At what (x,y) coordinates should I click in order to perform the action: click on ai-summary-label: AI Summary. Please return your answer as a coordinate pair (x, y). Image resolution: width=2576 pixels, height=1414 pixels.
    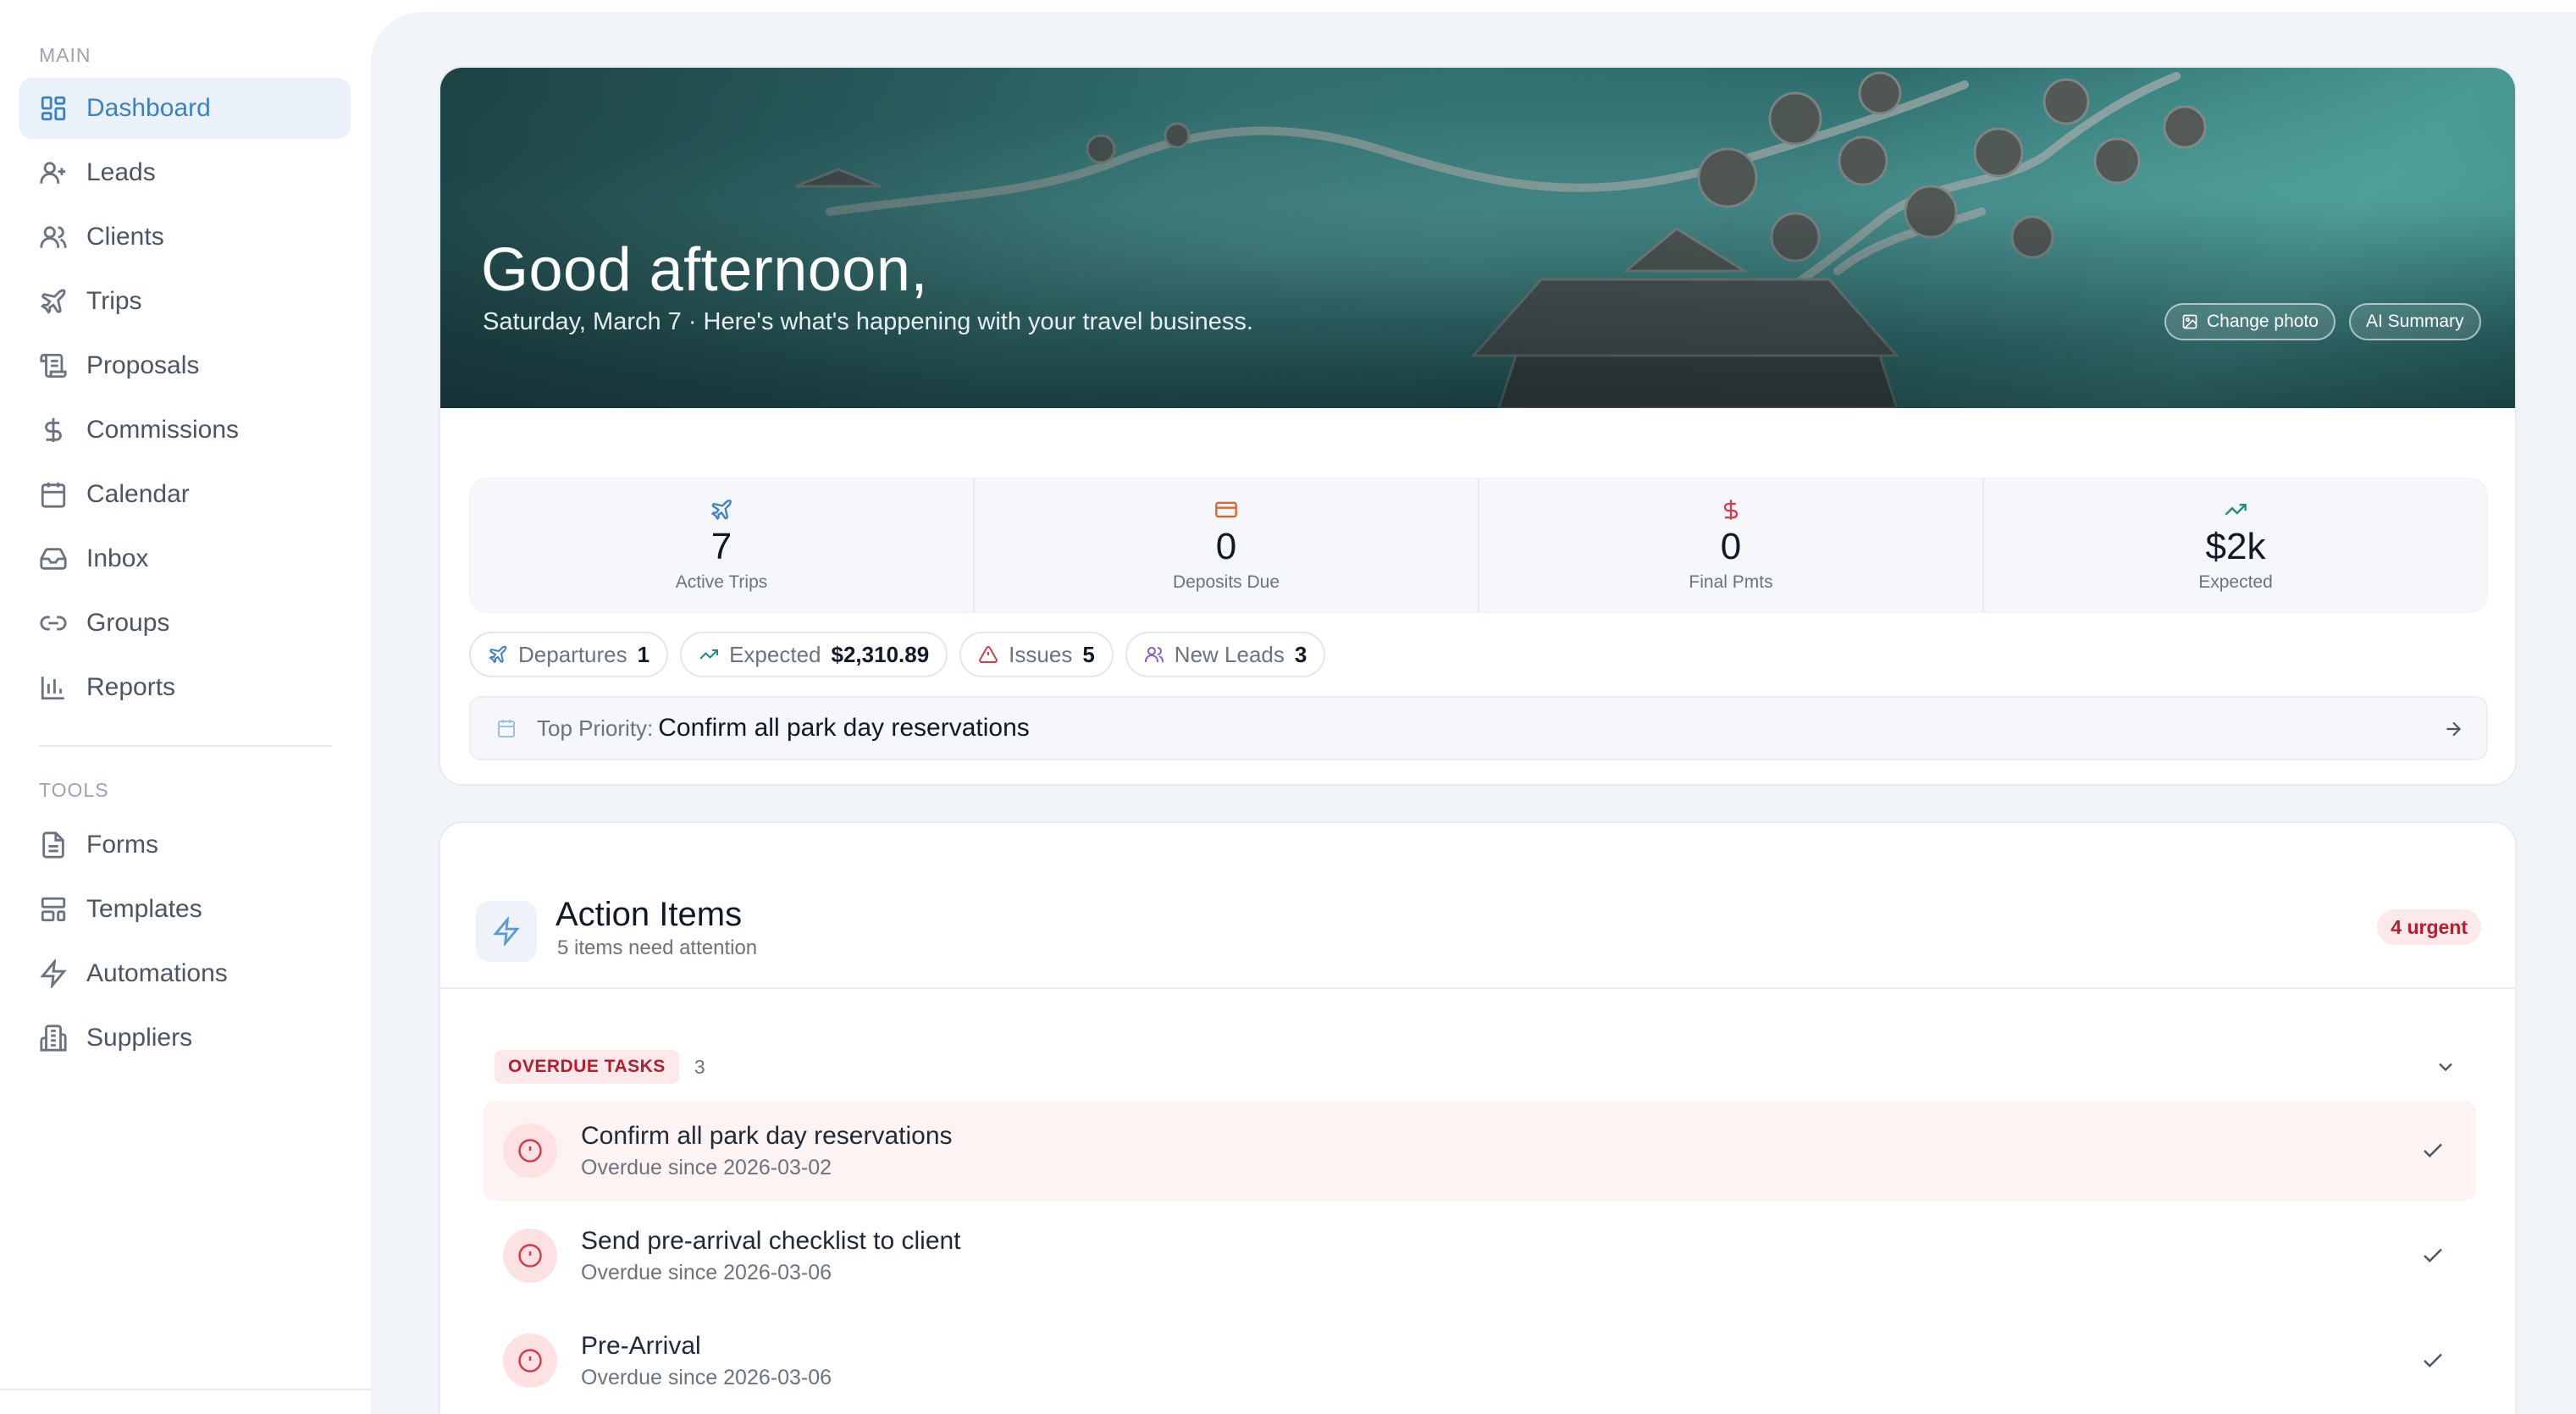
    Looking at the image, I should click on (2415, 321).